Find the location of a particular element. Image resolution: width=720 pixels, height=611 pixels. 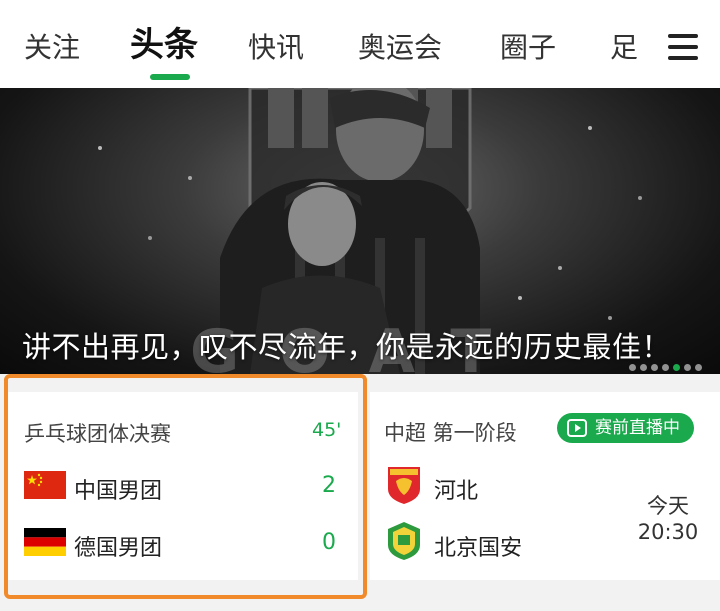

china-flag-icon is located at coordinates (45, 485).